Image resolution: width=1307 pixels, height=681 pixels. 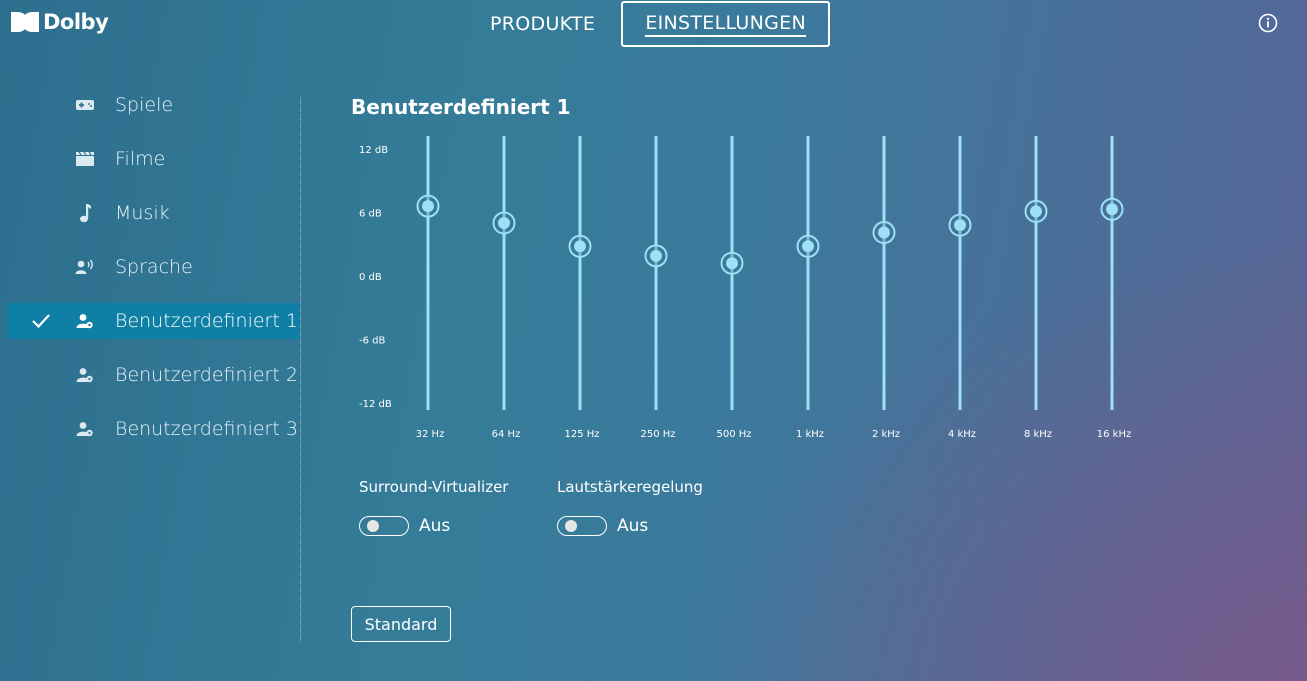 I want to click on eq-band-slider: 4 kHz, so click(x=962, y=288).